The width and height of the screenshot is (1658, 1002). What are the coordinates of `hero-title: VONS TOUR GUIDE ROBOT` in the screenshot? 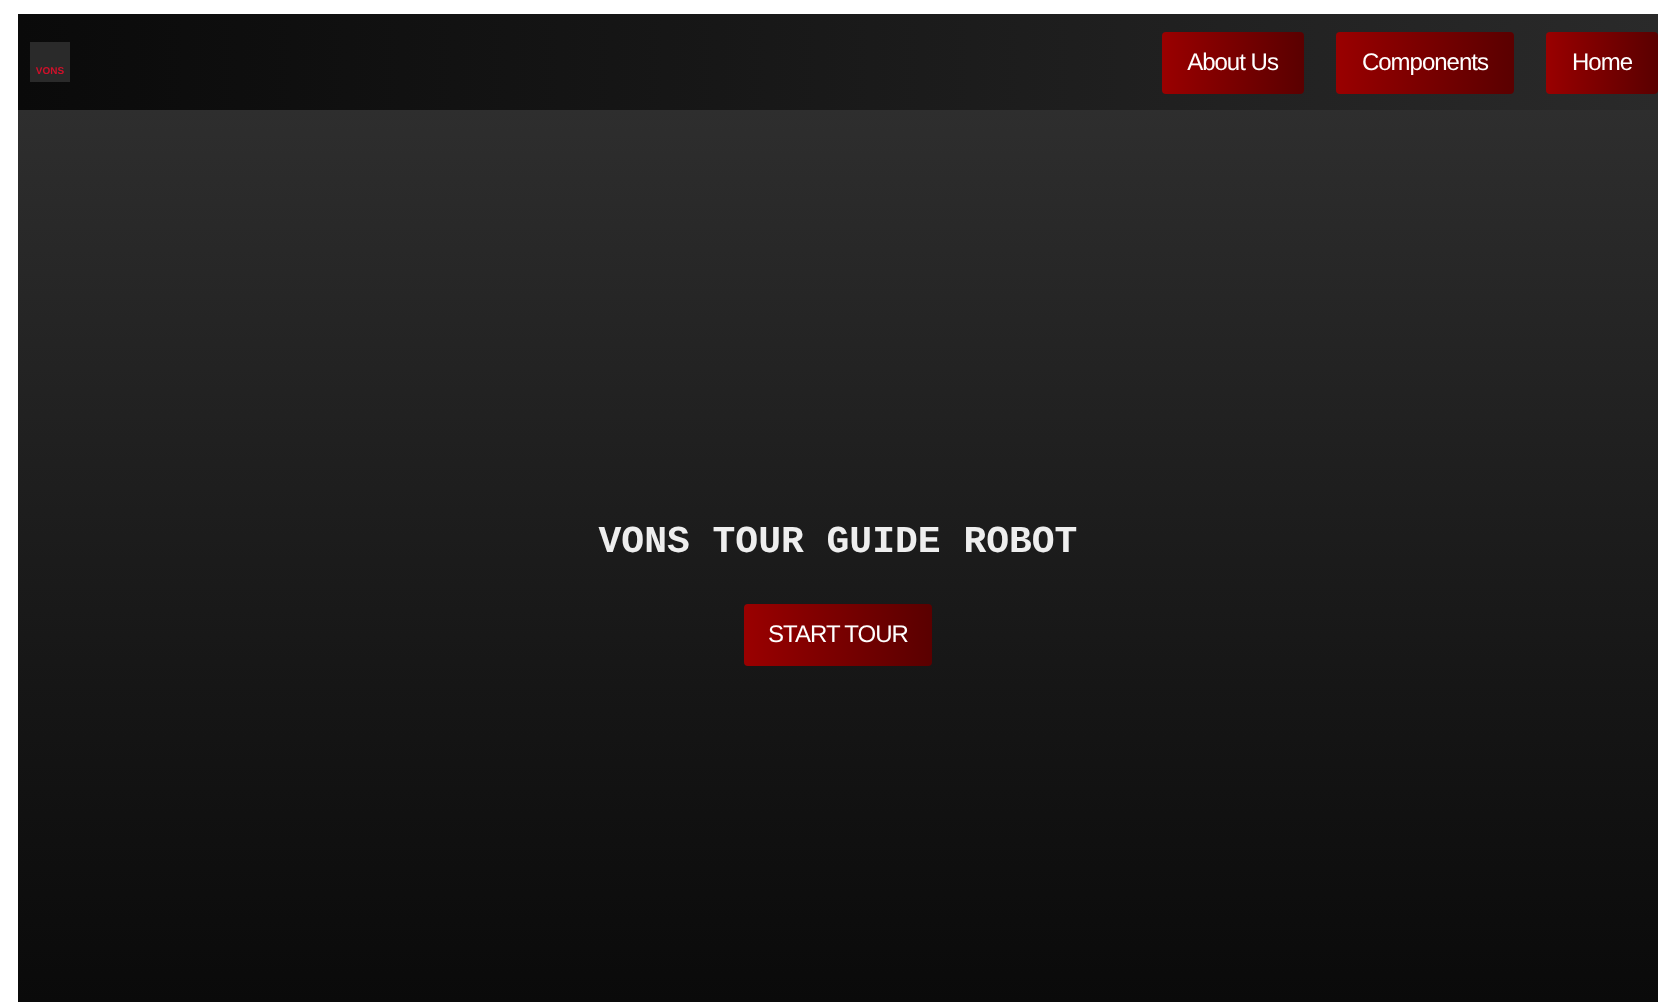 It's located at (838, 543).